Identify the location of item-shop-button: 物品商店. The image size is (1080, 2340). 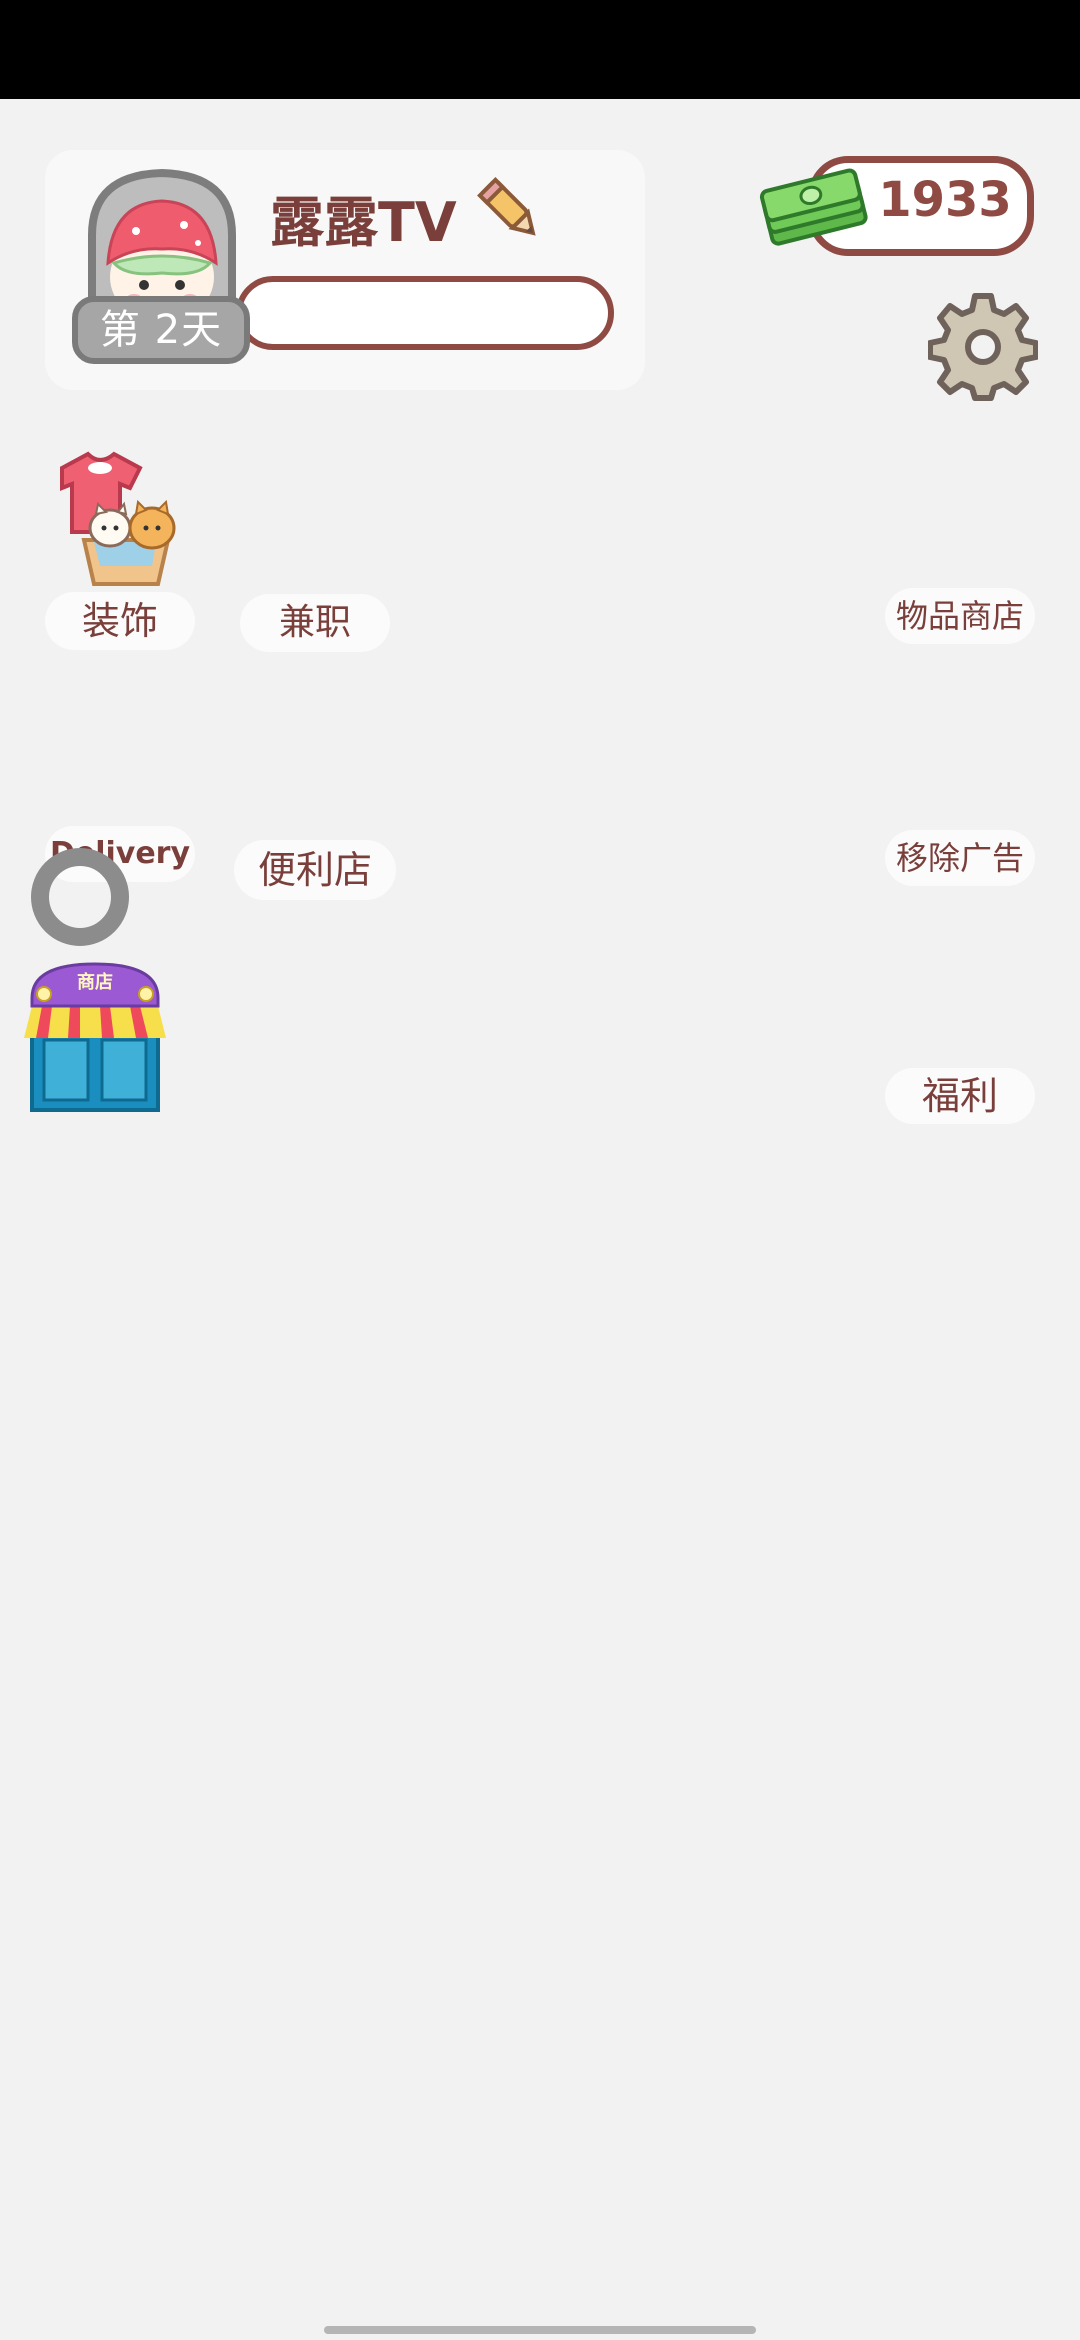
(960, 616).